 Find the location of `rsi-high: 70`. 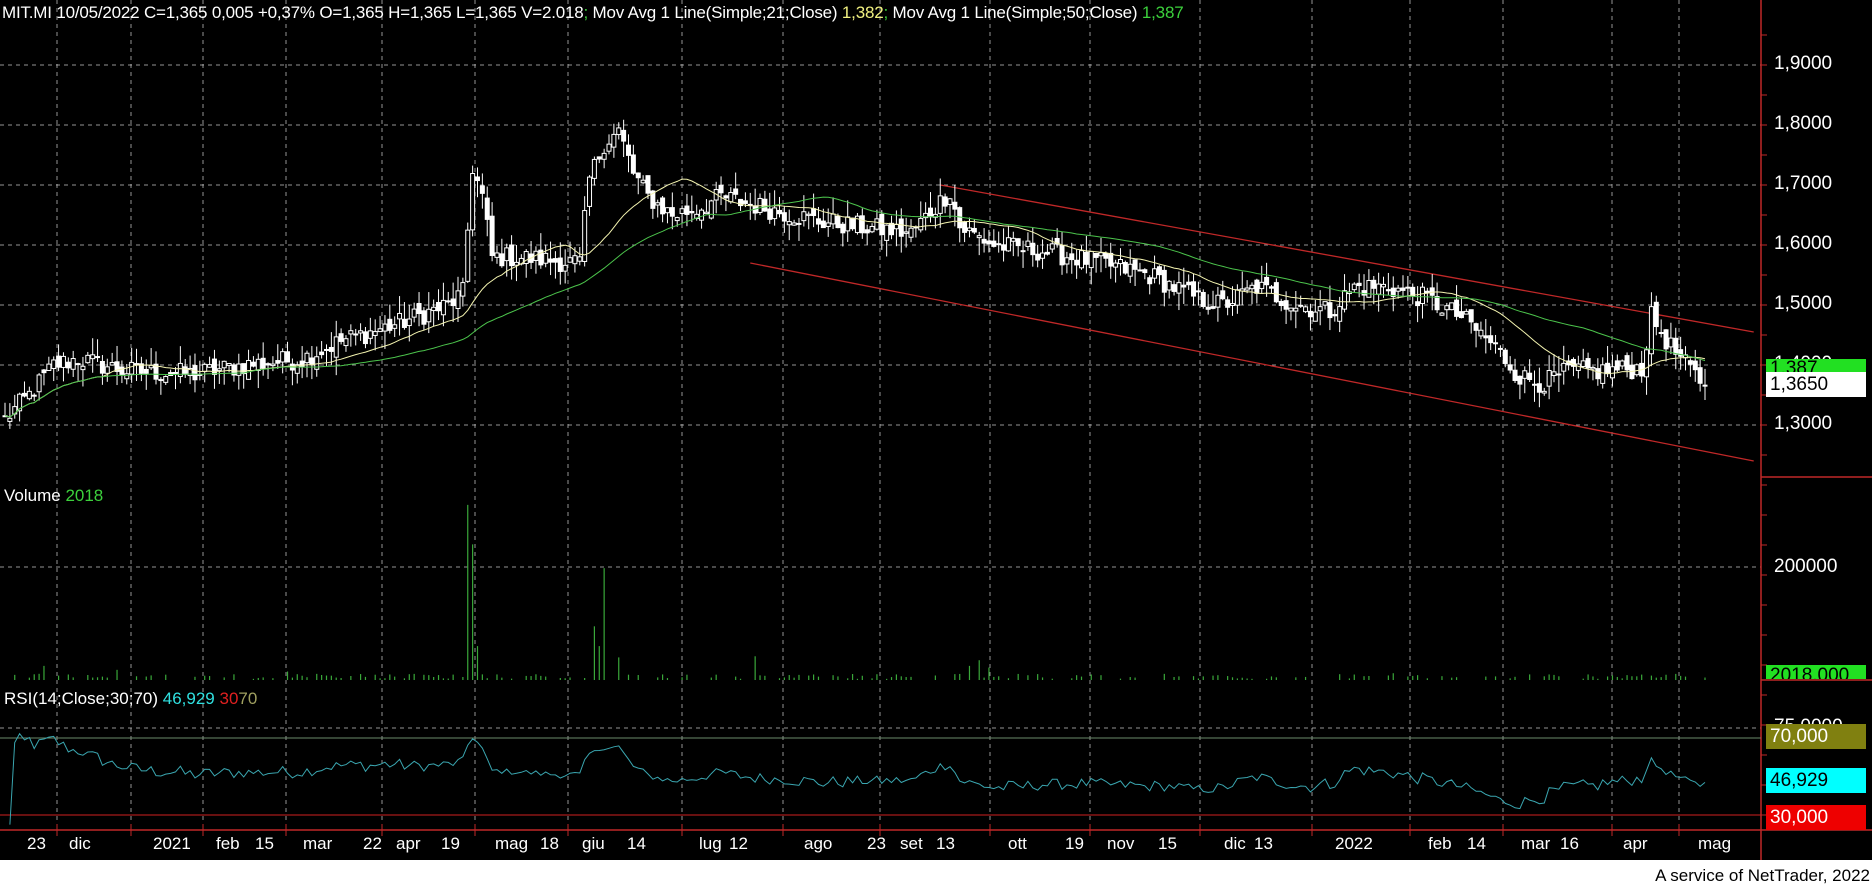

rsi-high: 70 is located at coordinates (248, 698).